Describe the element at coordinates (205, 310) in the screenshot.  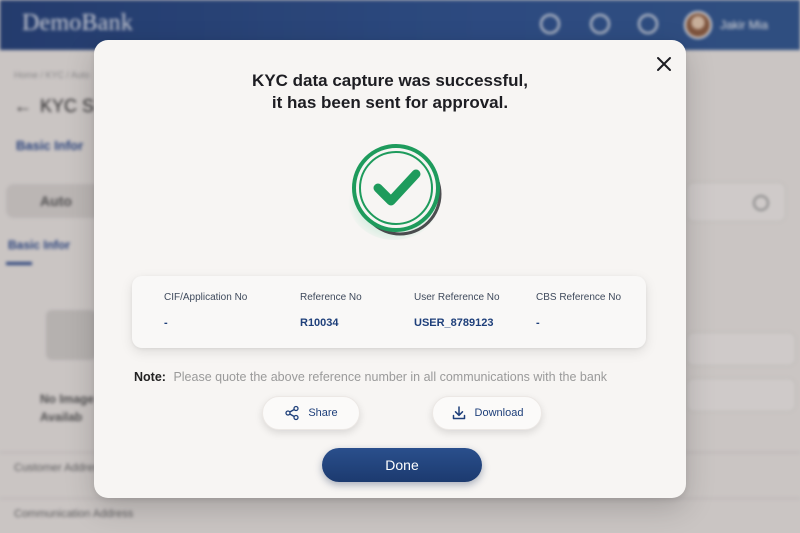
I see `reference-item-cif: CIF/Application No -` at that location.